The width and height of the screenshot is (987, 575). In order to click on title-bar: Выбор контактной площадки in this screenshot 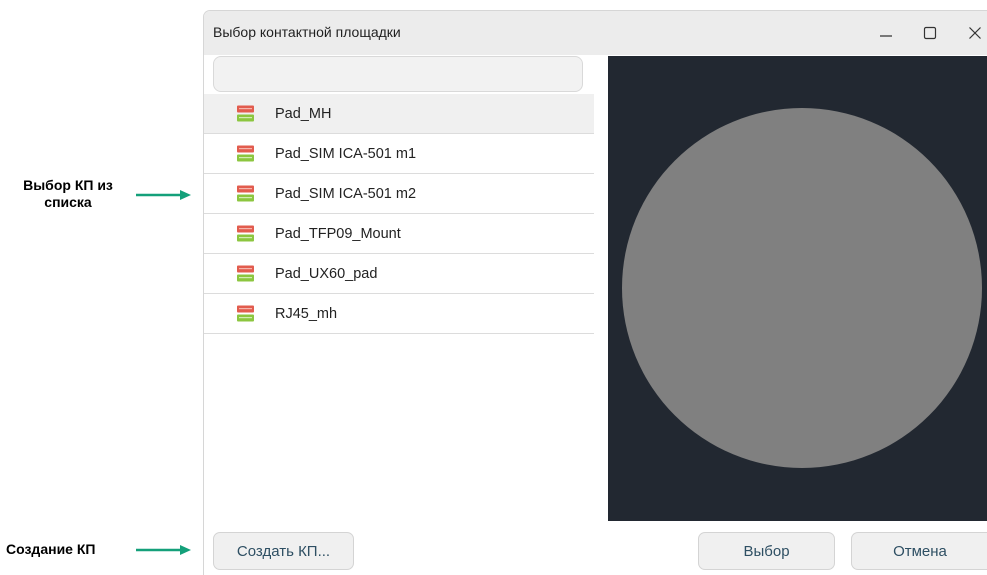, I will do `click(595, 33)`.